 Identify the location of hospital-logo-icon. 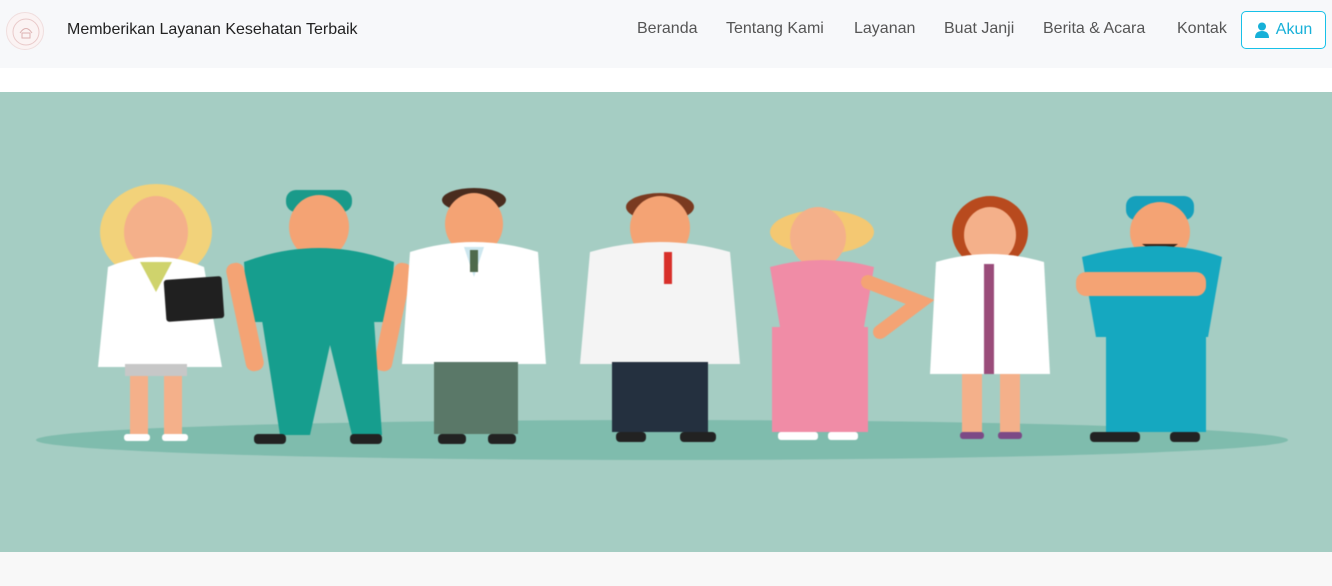
(25, 31).